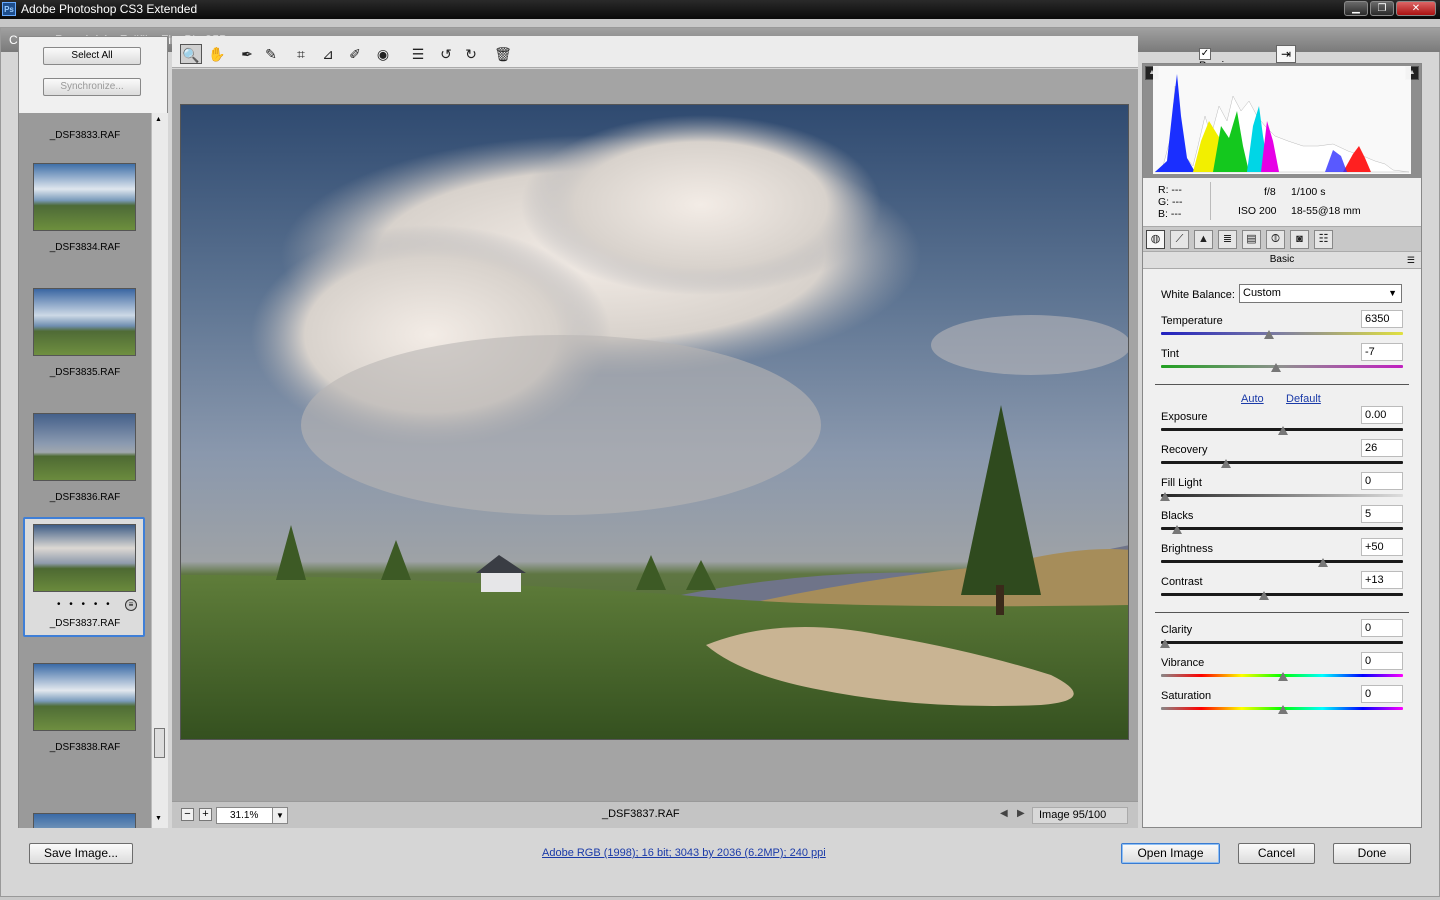  Describe the element at coordinates (247, 54) in the screenshot. I see `white-balance-tool: ✒` at that location.